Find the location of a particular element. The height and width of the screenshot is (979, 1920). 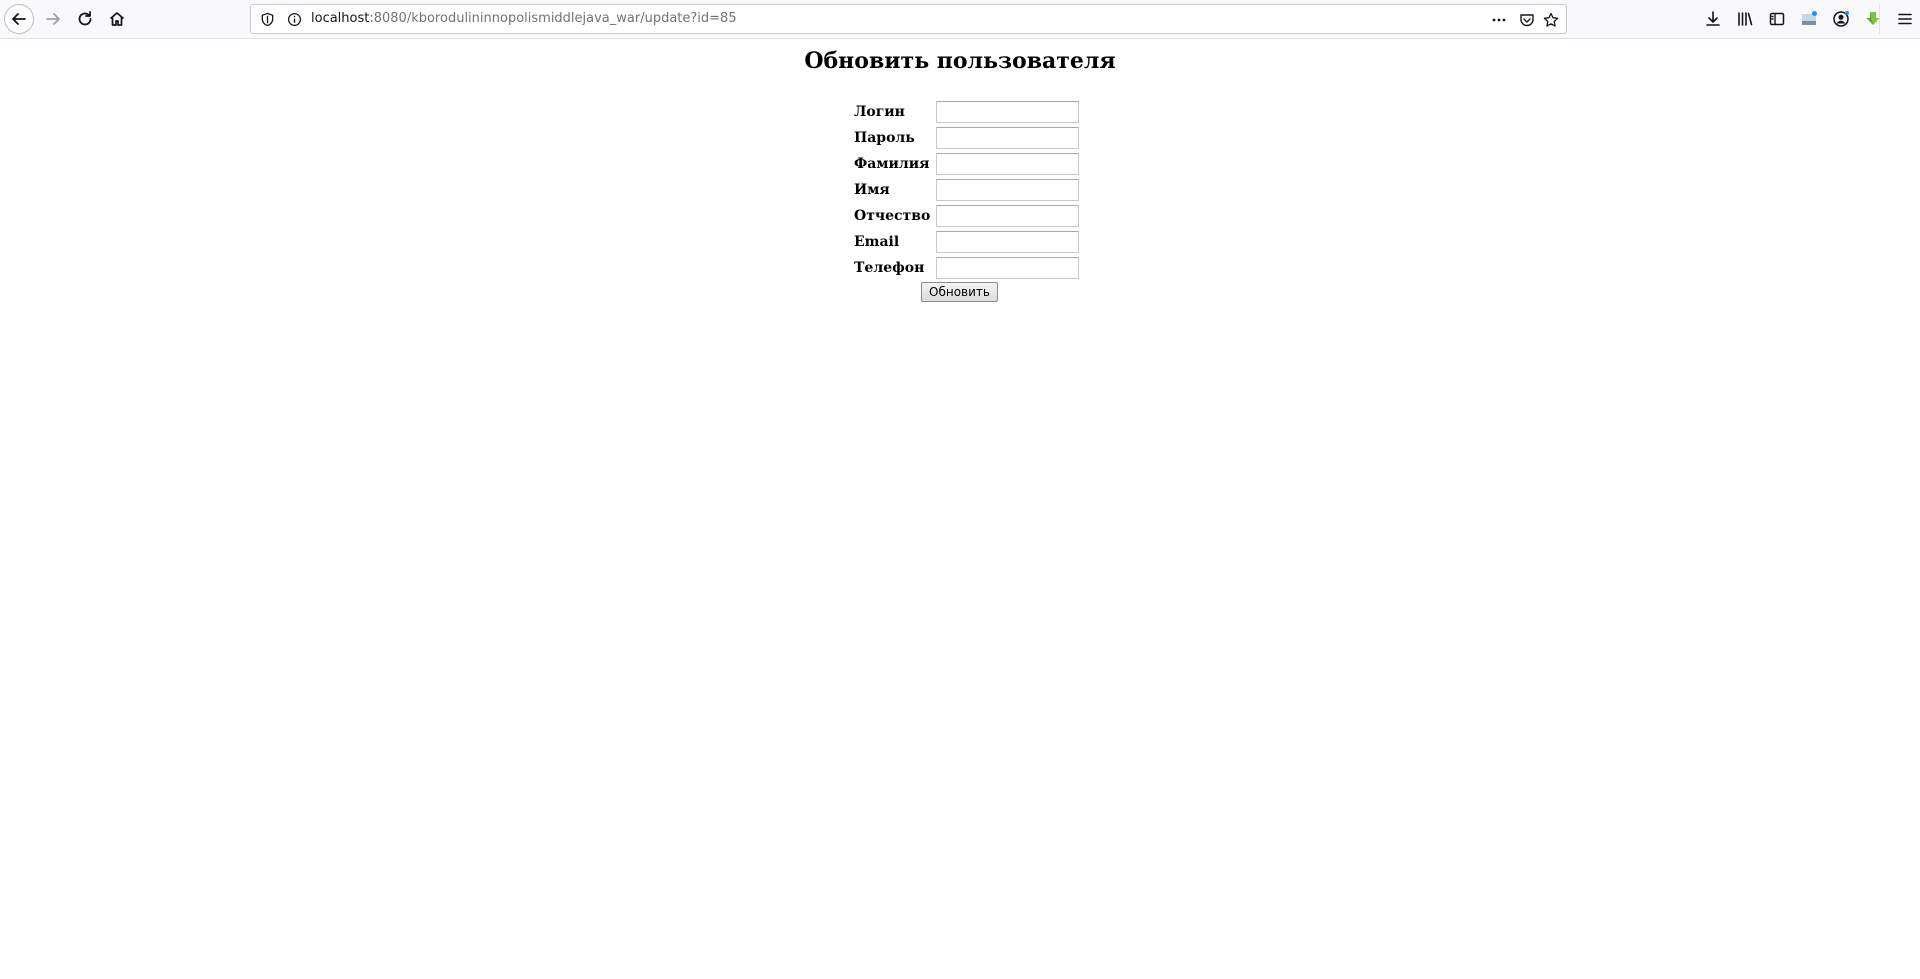

shield-icon is located at coordinates (267, 19).